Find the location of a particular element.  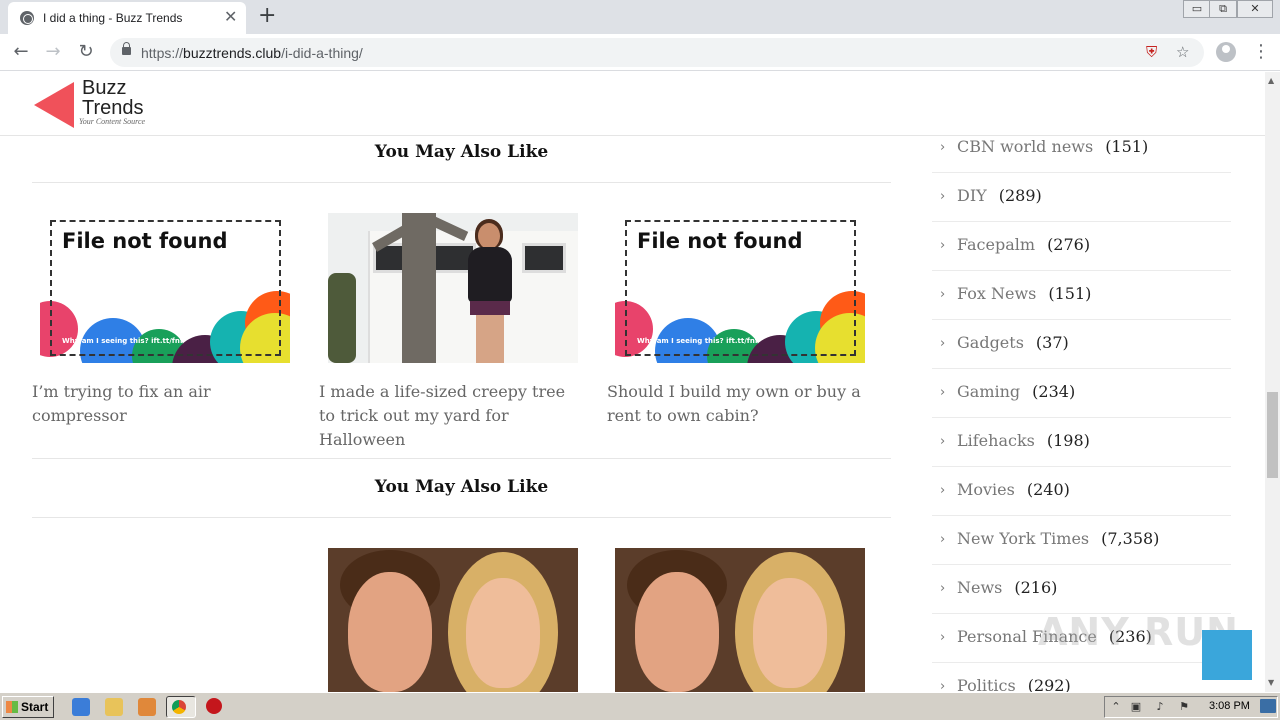

new-tab-button: + is located at coordinates (267, 16).